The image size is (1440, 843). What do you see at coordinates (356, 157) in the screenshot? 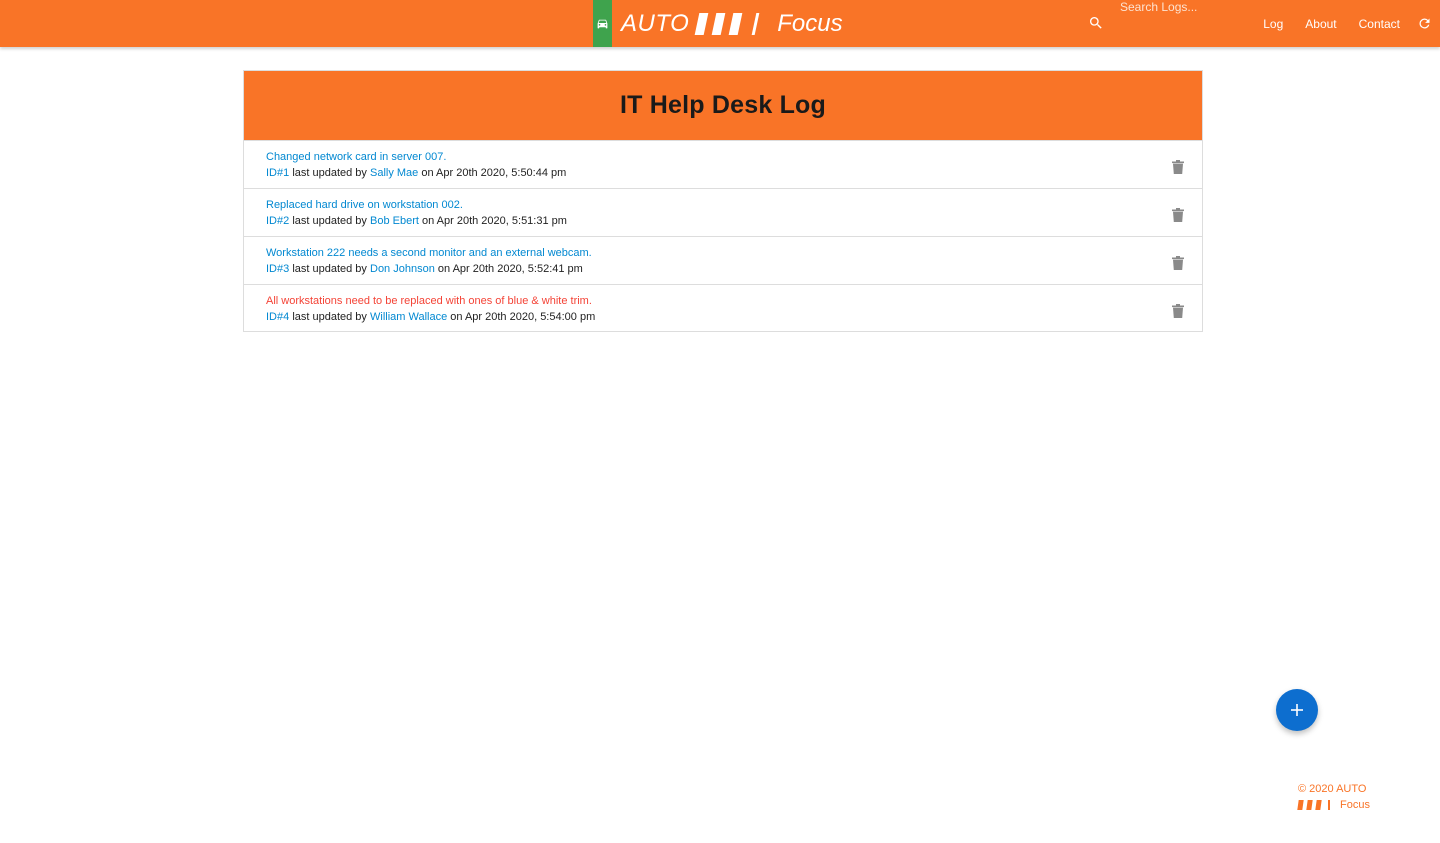
I see `log-message-link: Changed network card in server 007.` at bounding box center [356, 157].